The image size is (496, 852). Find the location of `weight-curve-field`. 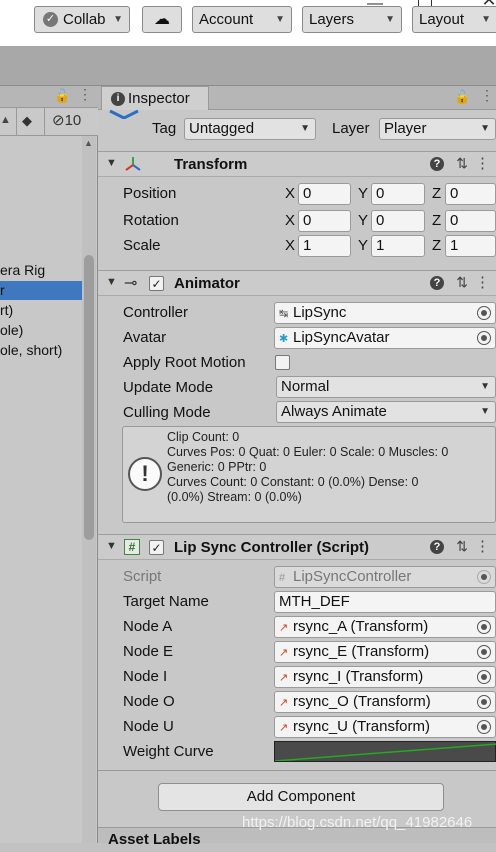

weight-curve-field is located at coordinates (385, 751).